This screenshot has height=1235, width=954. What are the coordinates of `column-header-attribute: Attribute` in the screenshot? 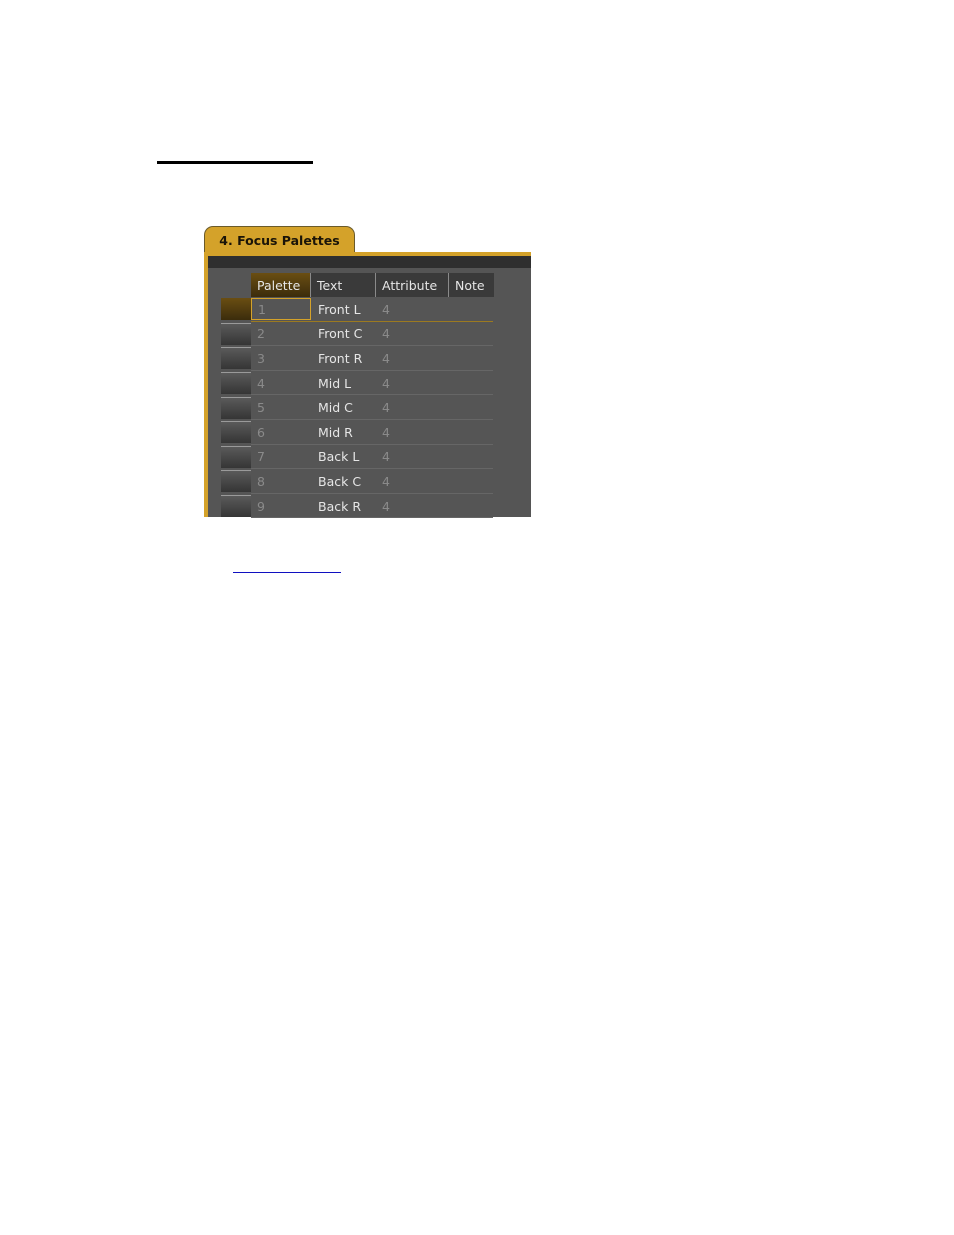 It's located at (412, 285).